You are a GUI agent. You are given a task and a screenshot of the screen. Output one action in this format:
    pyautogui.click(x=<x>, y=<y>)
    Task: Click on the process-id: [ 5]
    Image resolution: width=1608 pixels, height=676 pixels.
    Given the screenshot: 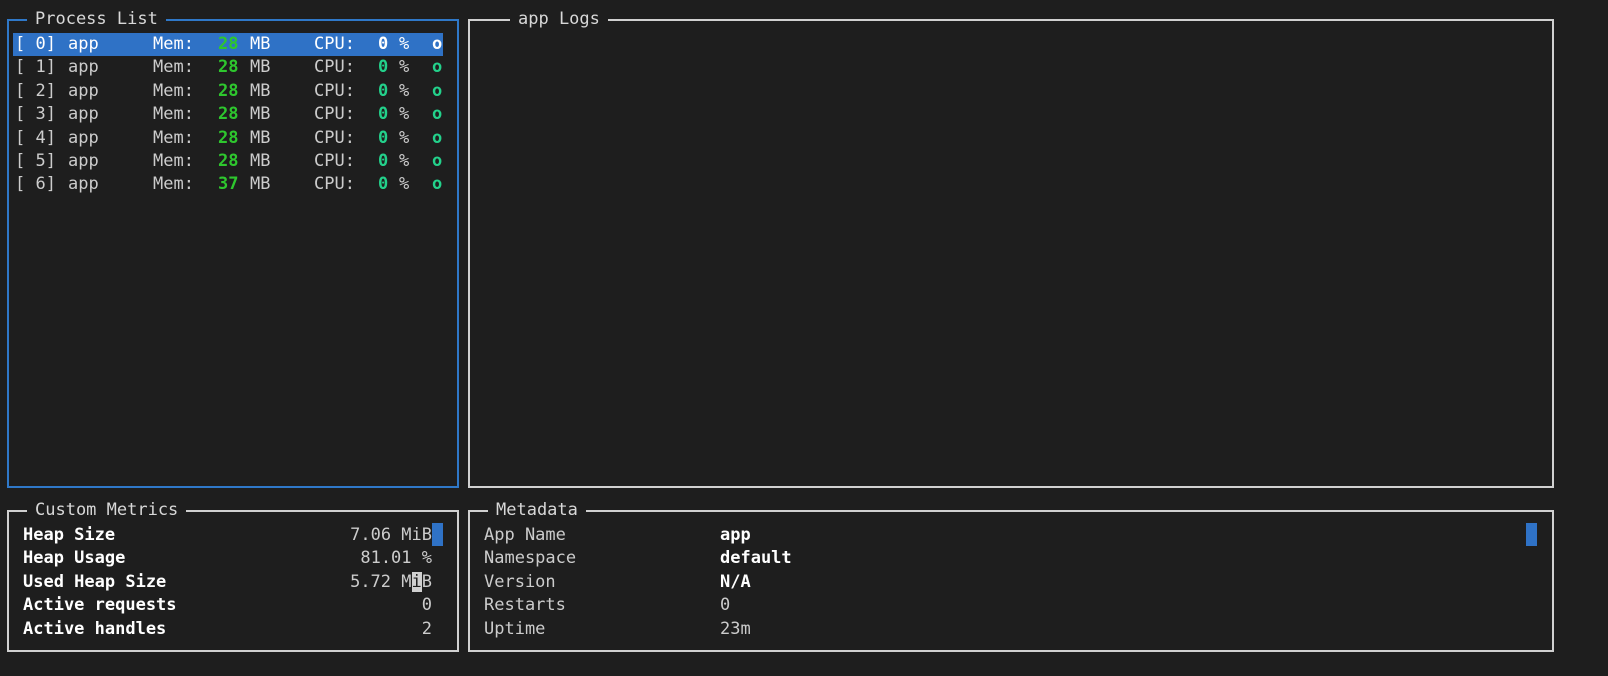 What is the action you would take?
    pyautogui.click(x=35, y=161)
    